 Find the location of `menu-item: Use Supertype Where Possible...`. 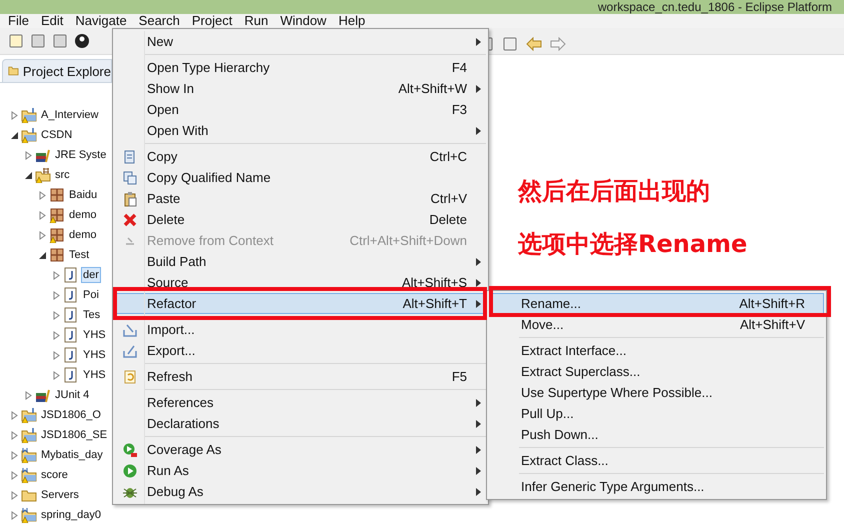

menu-item: Use Supertype Where Possible... is located at coordinates (656, 392).